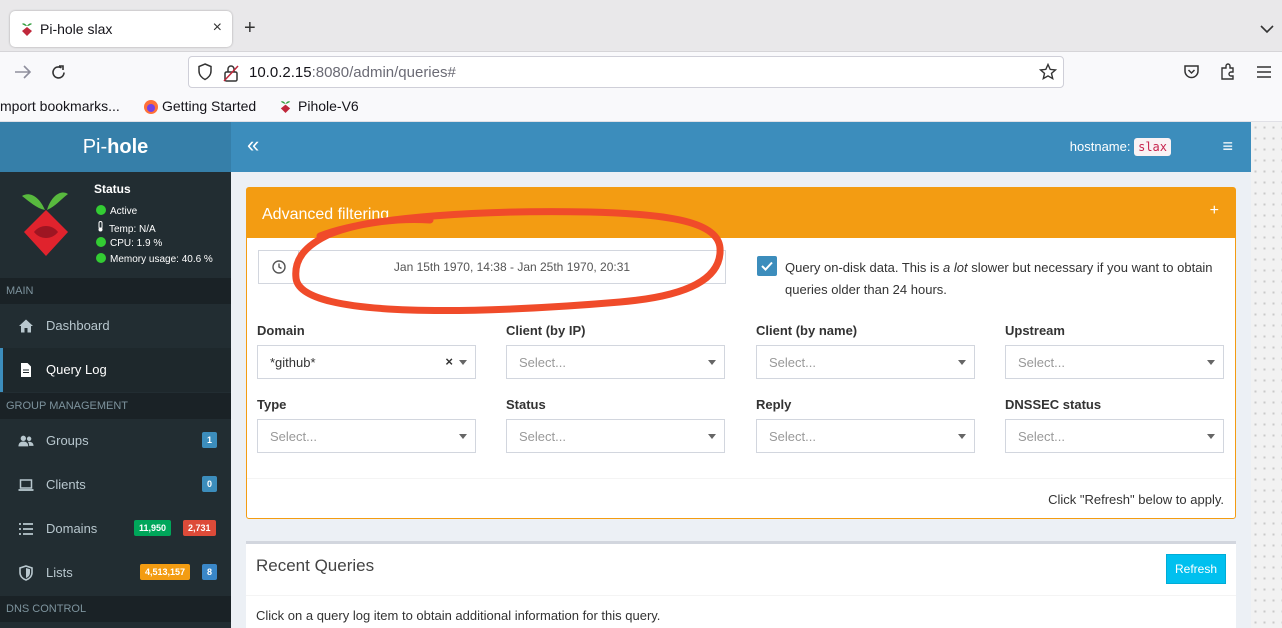  What do you see at coordinates (126, 228) in the screenshot?
I see `status-temp: Temp: N/A` at bounding box center [126, 228].